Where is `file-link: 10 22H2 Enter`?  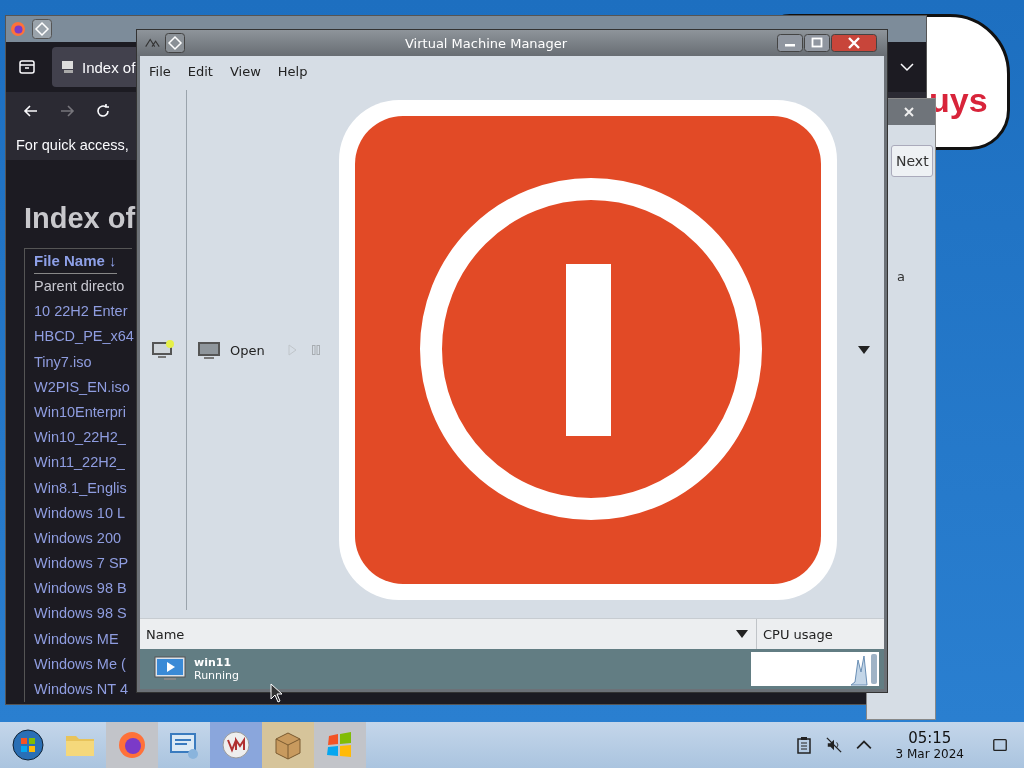
file-link: 10 22H2 Enter is located at coordinates (81, 312).